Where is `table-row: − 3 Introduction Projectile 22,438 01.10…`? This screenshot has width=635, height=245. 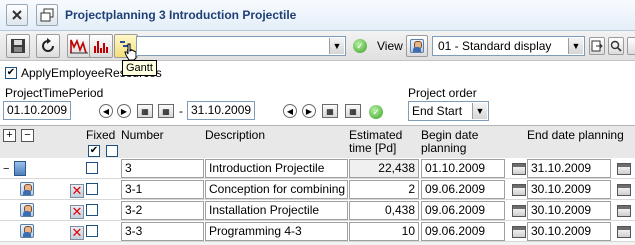 table-row: − 3 Introduction Projectile 22,438 01.10… is located at coordinates (317, 168).